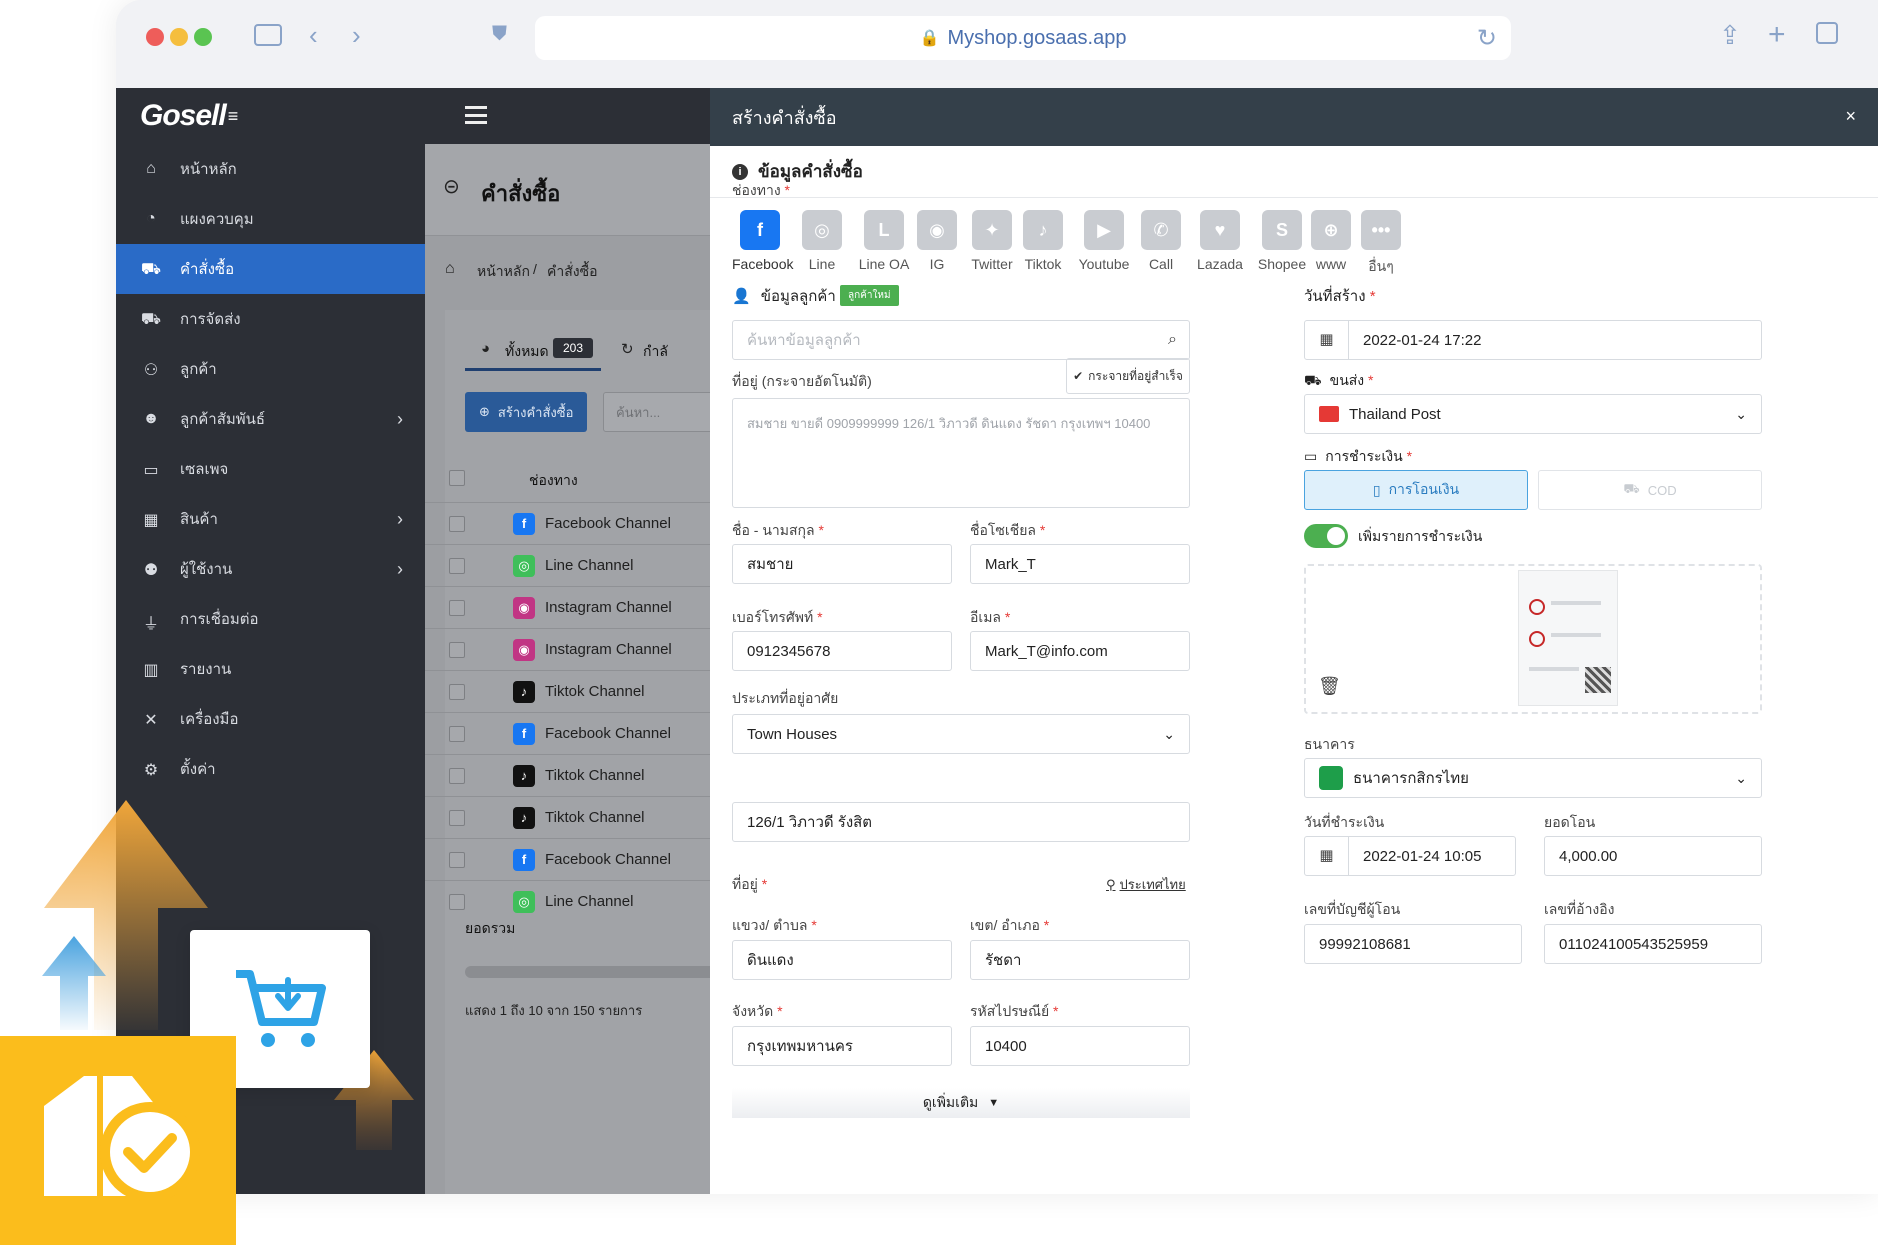 This screenshot has height=1250, width=1878. Describe the element at coordinates (1533, 778) in the screenshot. I see `bank-select: ธนาคารกสิกรไทย ⌄` at that location.